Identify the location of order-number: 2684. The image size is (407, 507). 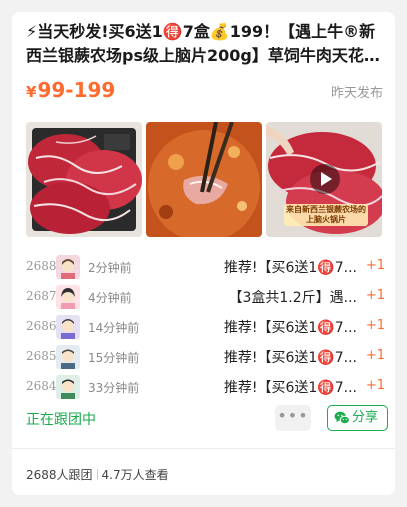
(41, 386).